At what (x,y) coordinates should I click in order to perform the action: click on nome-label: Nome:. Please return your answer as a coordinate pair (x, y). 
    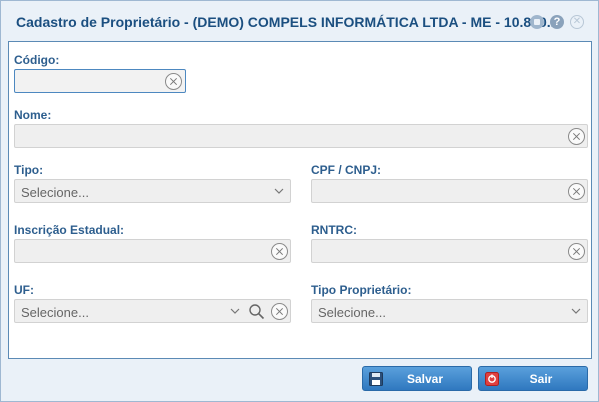
    Looking at the image, I should click on (33, 115).